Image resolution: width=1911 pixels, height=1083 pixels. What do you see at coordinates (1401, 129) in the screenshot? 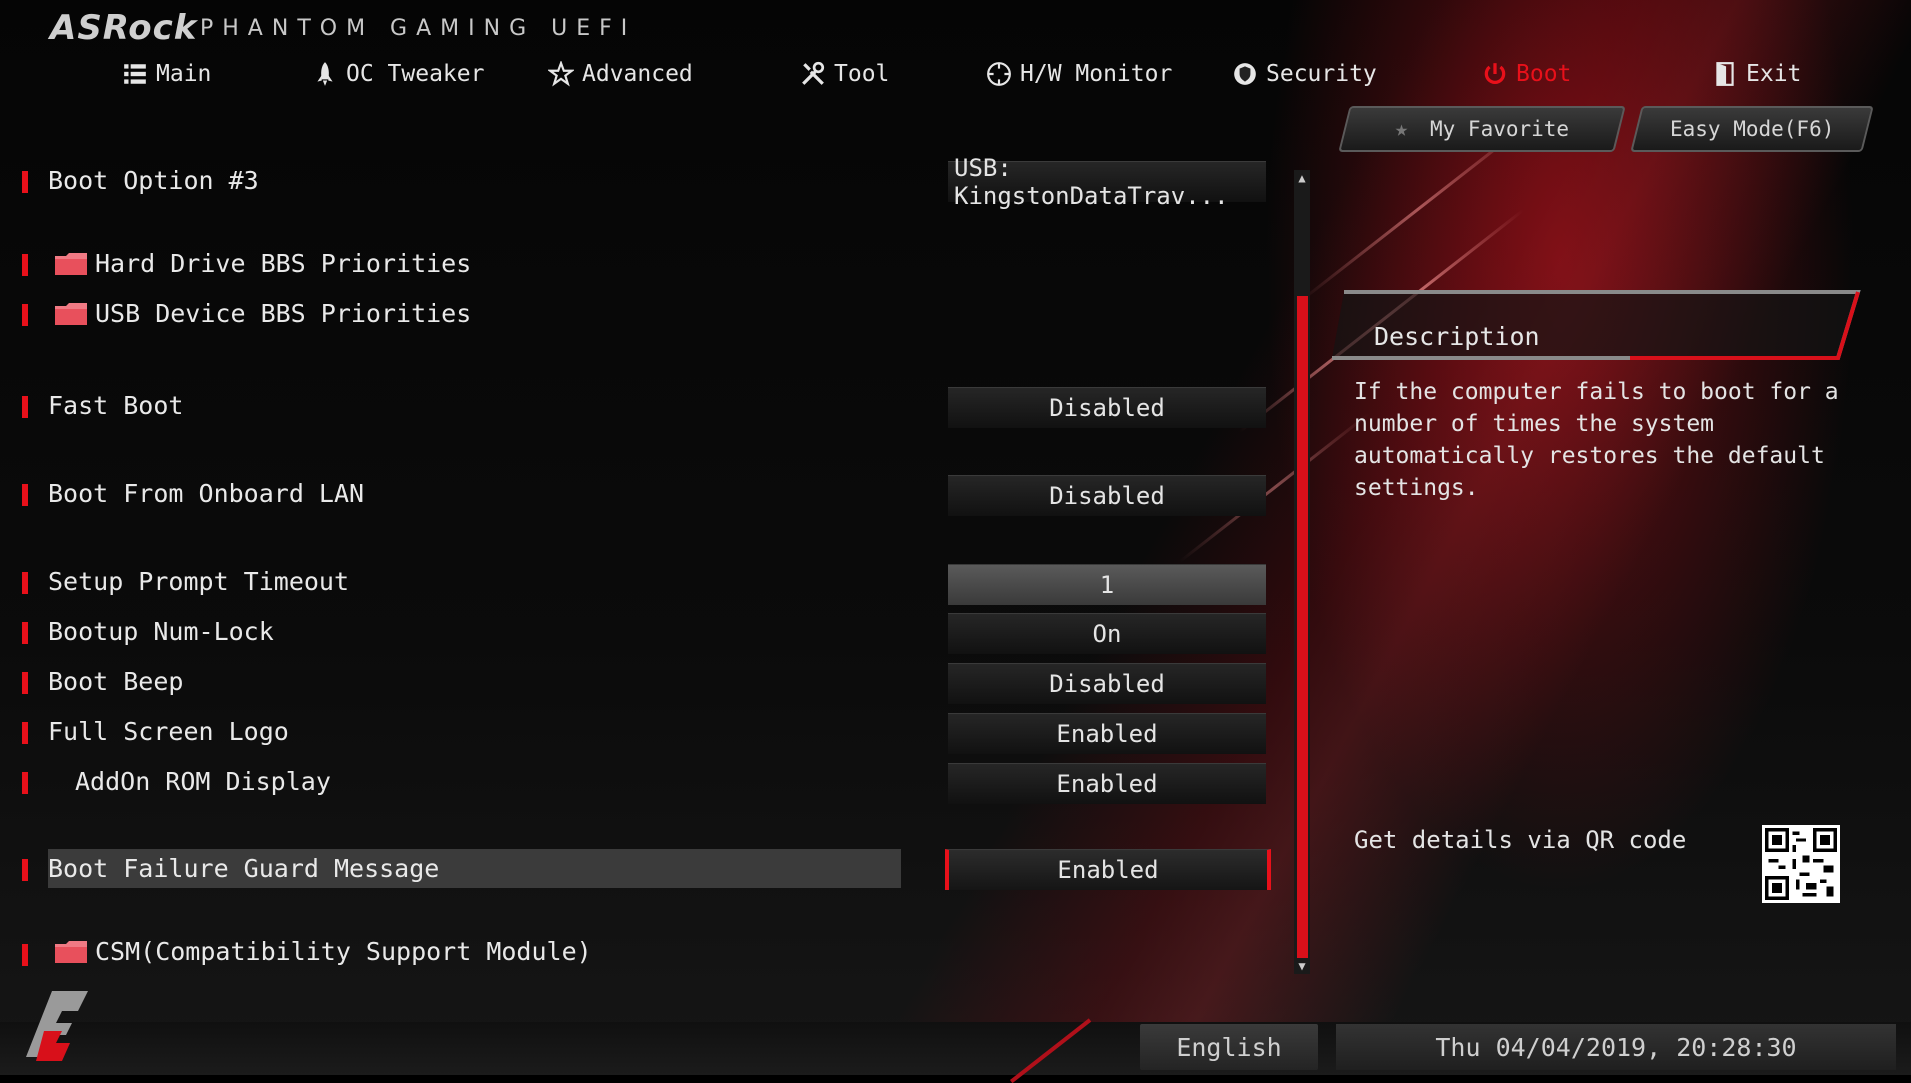
I see `favorite-star-icon: ★` at bounding box center [1401, 129].